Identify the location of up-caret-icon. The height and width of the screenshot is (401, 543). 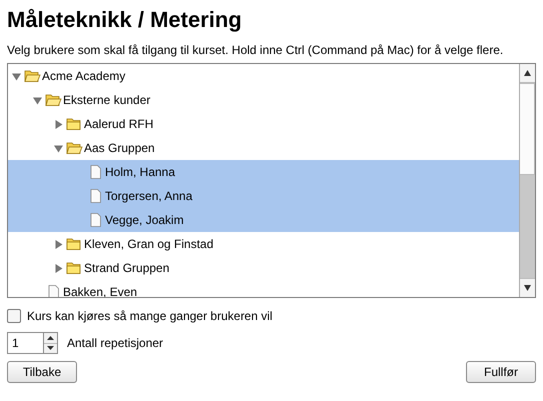
(50, 338).